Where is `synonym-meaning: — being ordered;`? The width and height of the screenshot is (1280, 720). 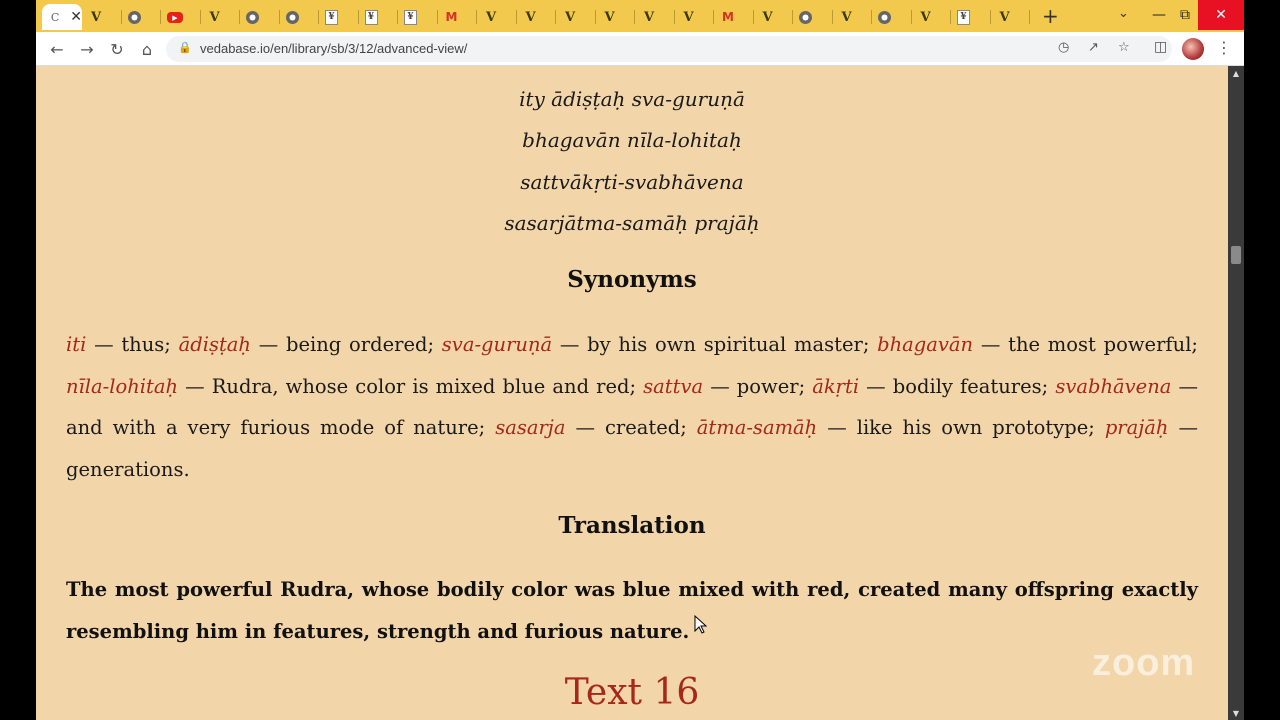
synonym-meaning: — being ordered; is located at coordinates (346, 344).